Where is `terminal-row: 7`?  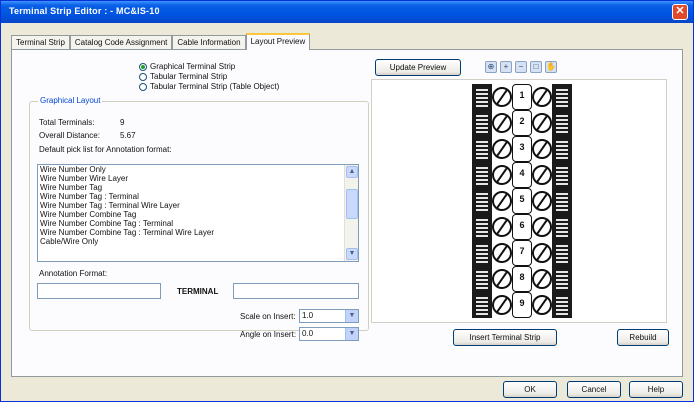
terminal-row: 7 is located at coordinates (522, 253).